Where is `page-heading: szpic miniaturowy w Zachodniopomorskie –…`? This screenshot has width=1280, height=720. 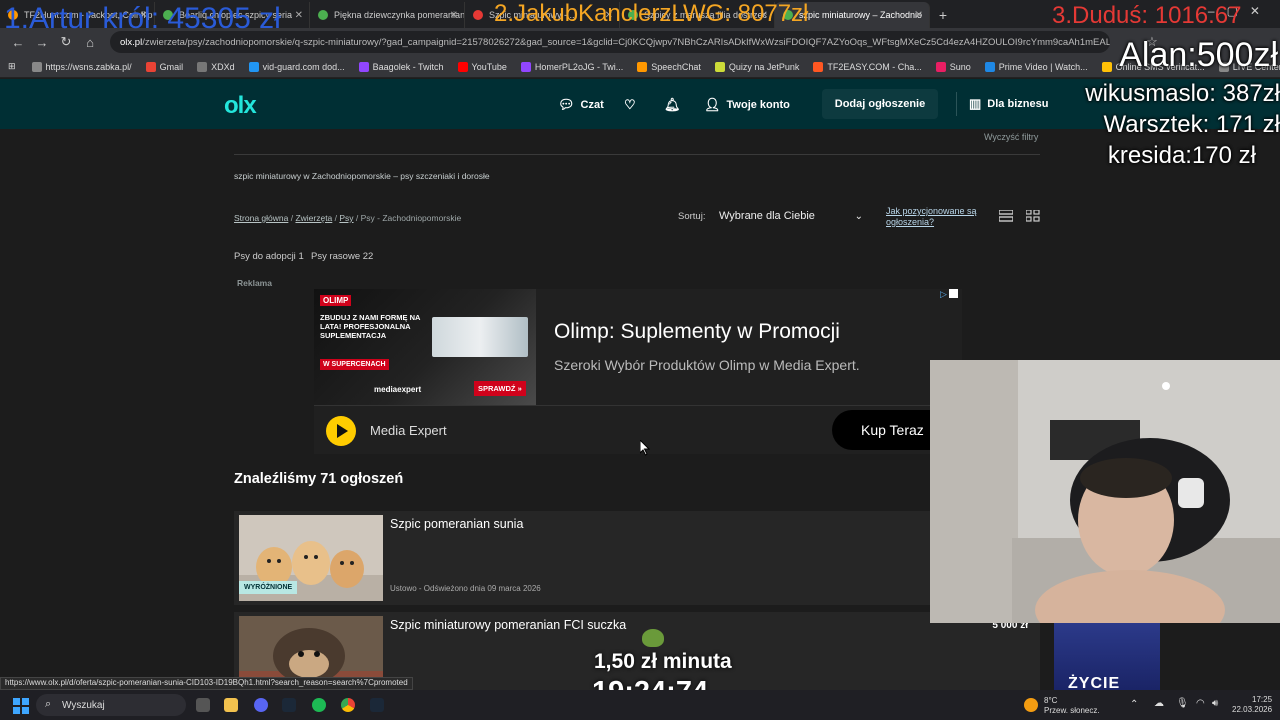 page-heading: szpic miniaturowy w Zachodniopomorskie –… is located at coordinates (362, 176).